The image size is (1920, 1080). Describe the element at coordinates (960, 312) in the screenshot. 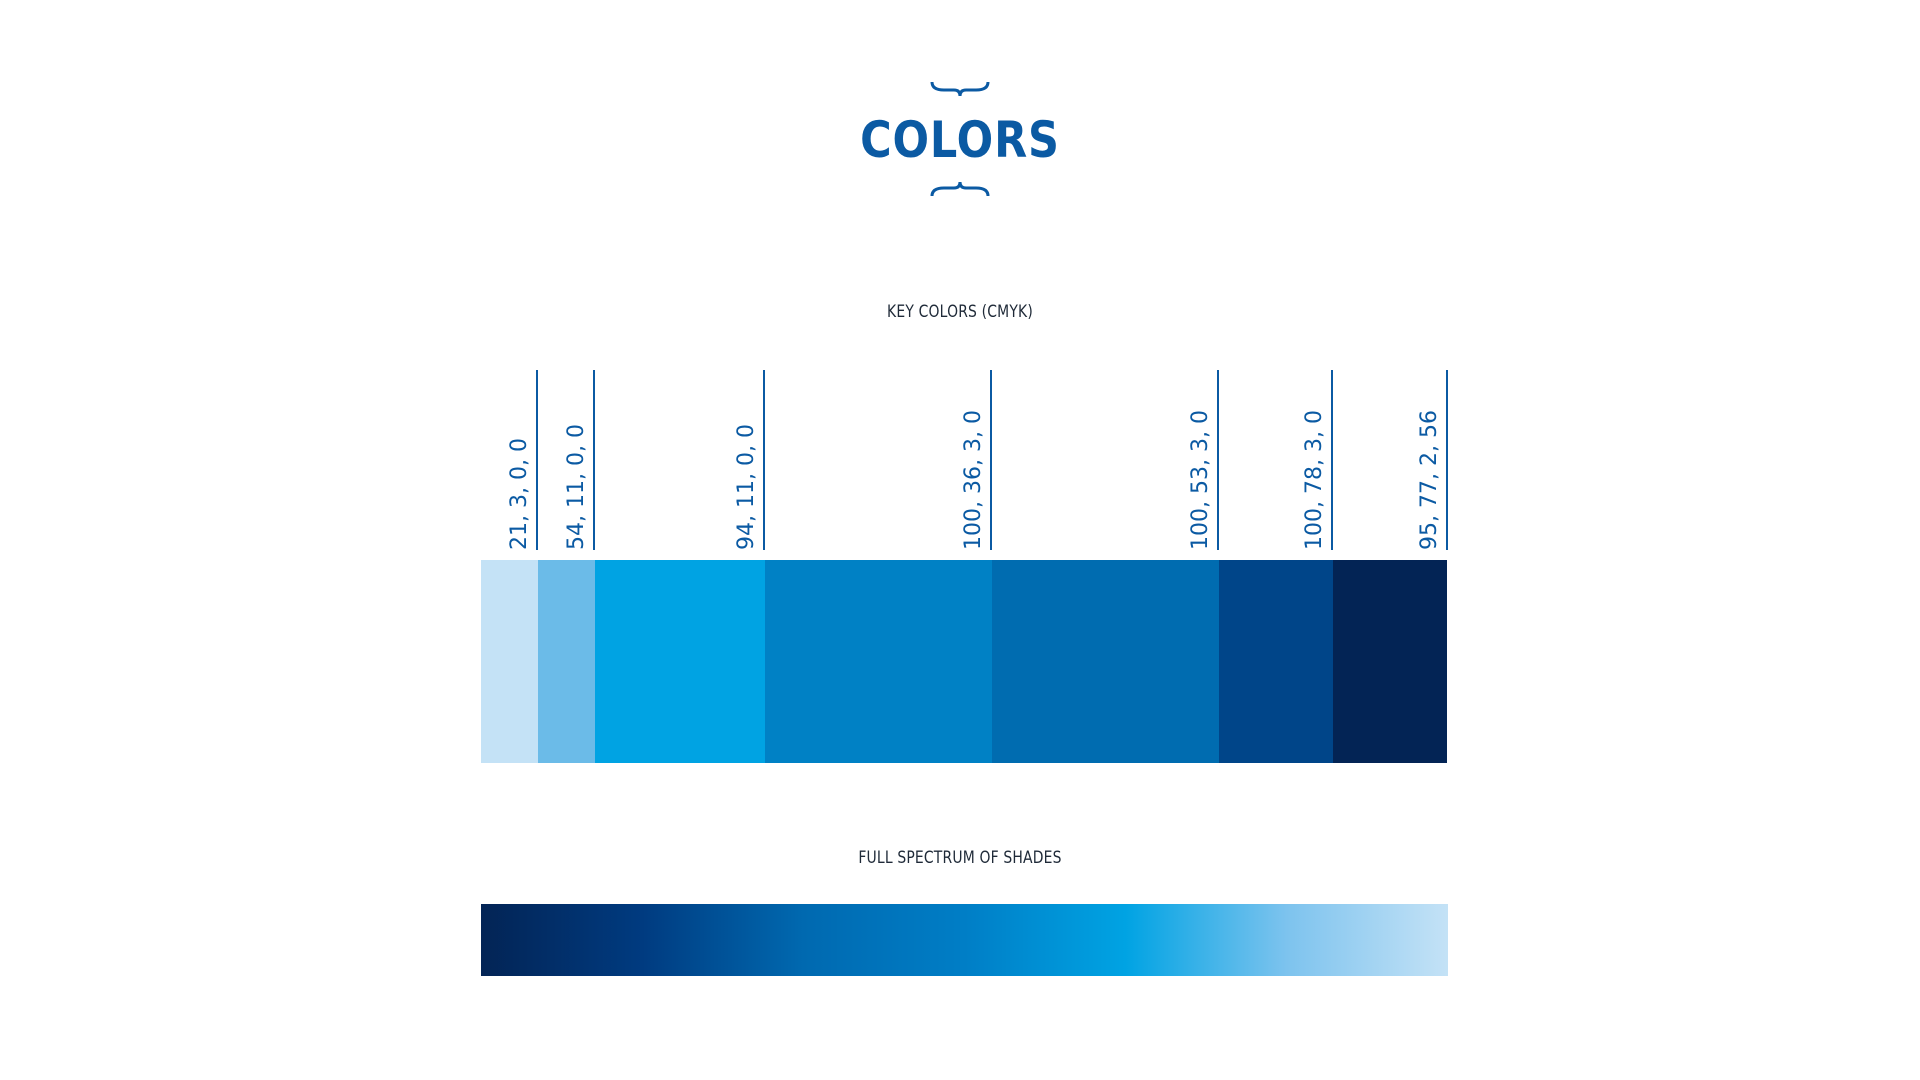

I see `key-colors-heading: KEY COLORS (CMYK)` at that location.